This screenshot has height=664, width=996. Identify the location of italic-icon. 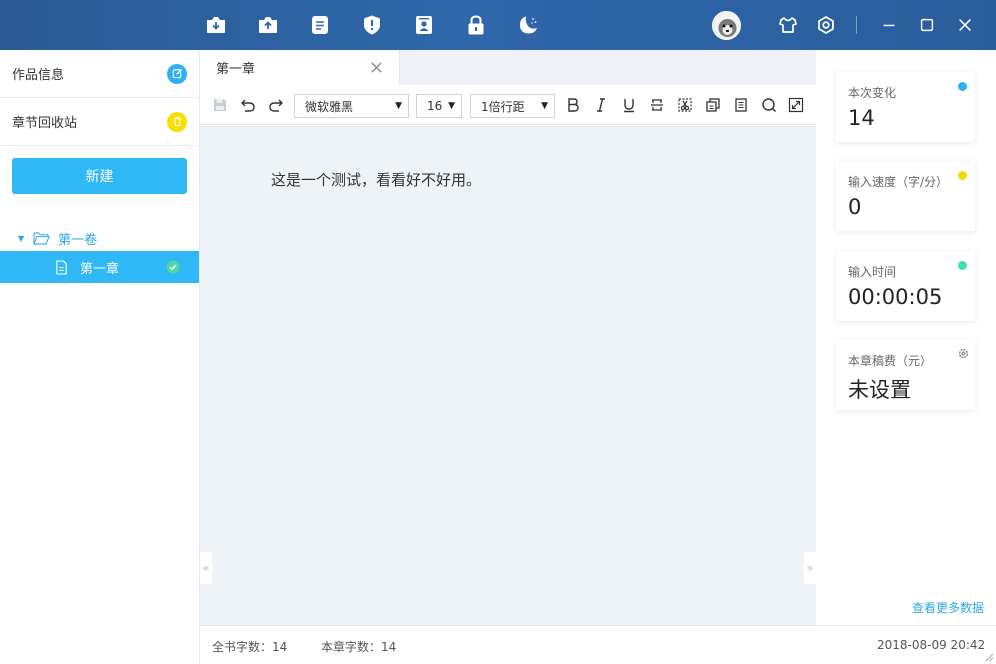
(601, 105).